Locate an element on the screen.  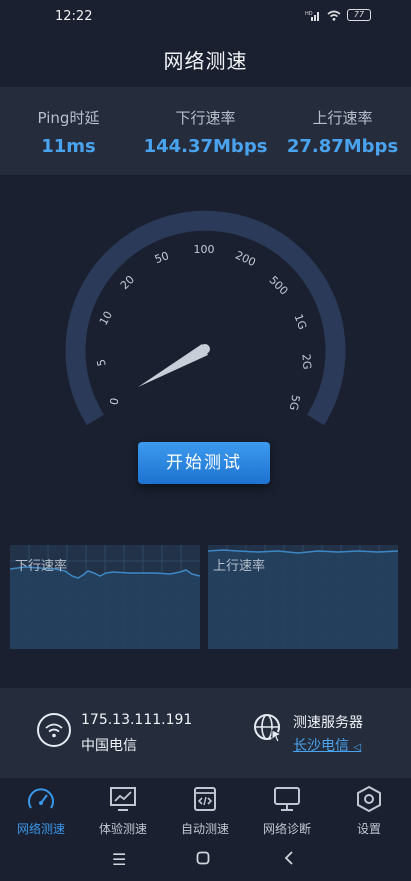
upload-chart: 上行速率 is located at coordinates (303, 597).